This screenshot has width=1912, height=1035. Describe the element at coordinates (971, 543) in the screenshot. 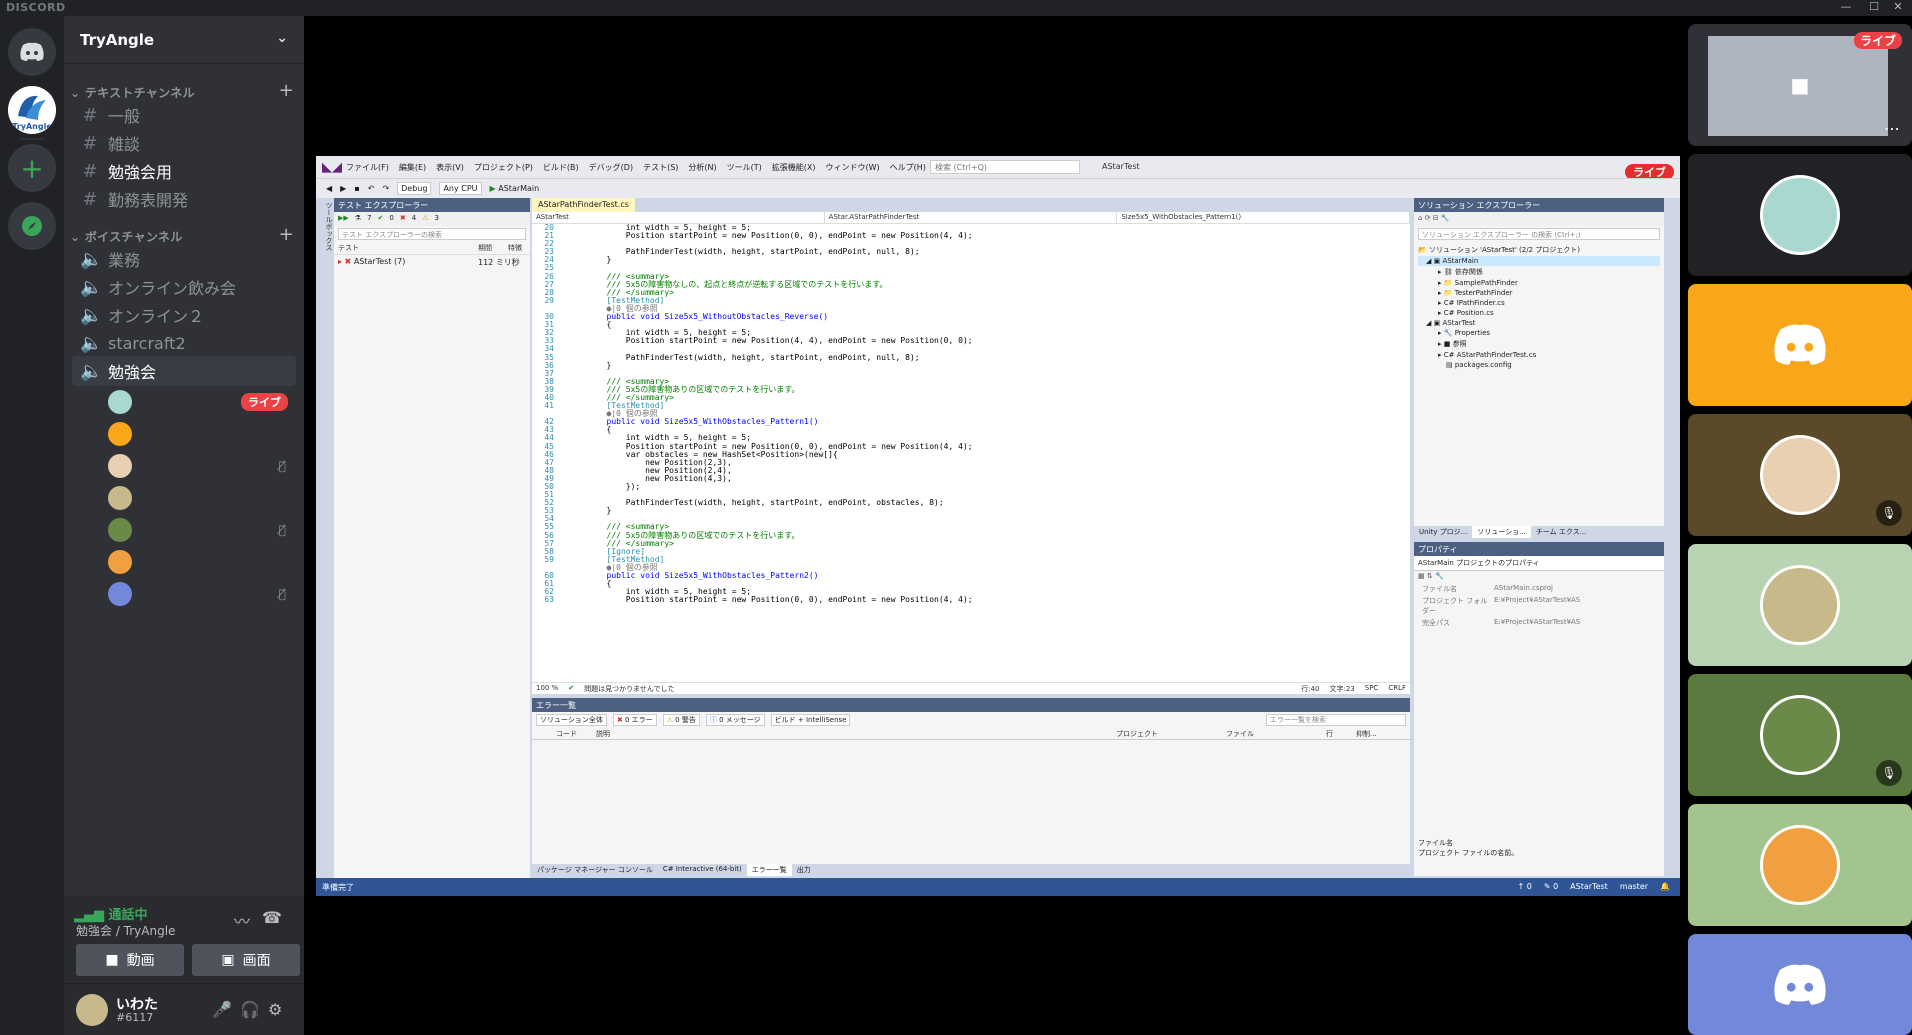

I see `code-line: 57 /// </summary>` at that location.